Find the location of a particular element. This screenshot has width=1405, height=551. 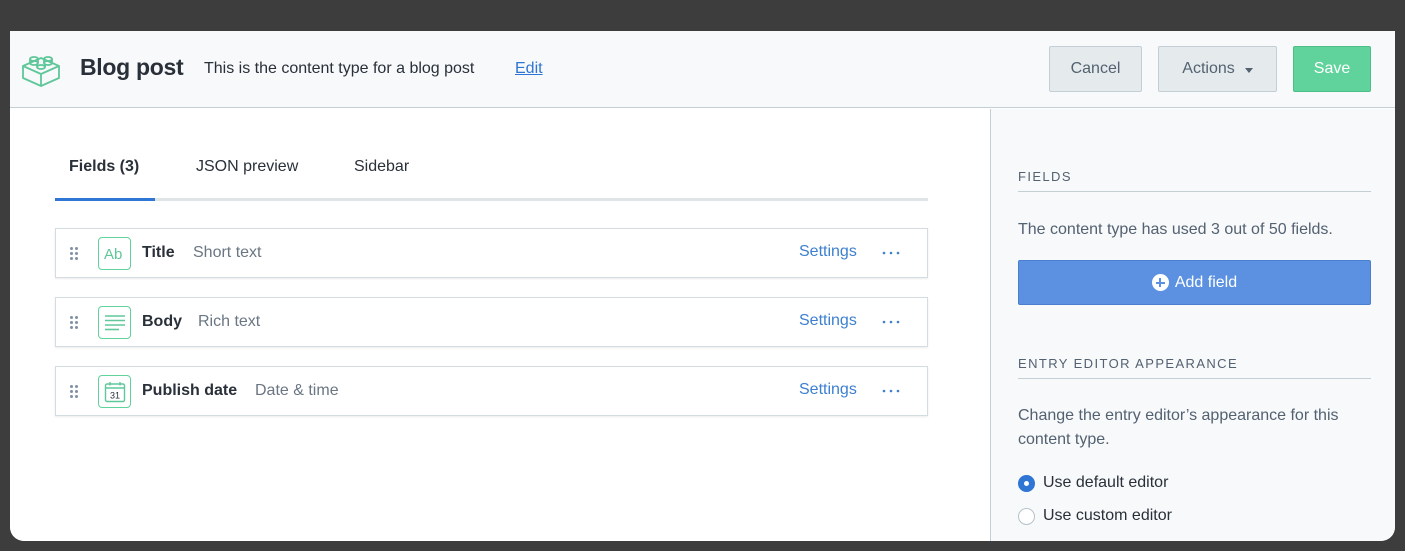

field-name: Publish date is located at coordinates (190, 390).